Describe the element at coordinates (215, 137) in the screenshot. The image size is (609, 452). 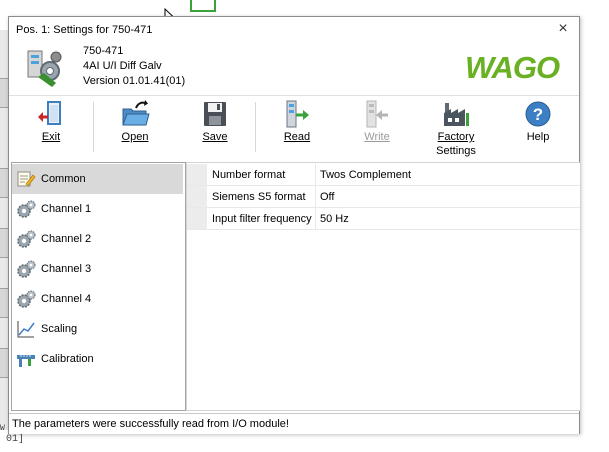
I see `save-label: Save` at that location.